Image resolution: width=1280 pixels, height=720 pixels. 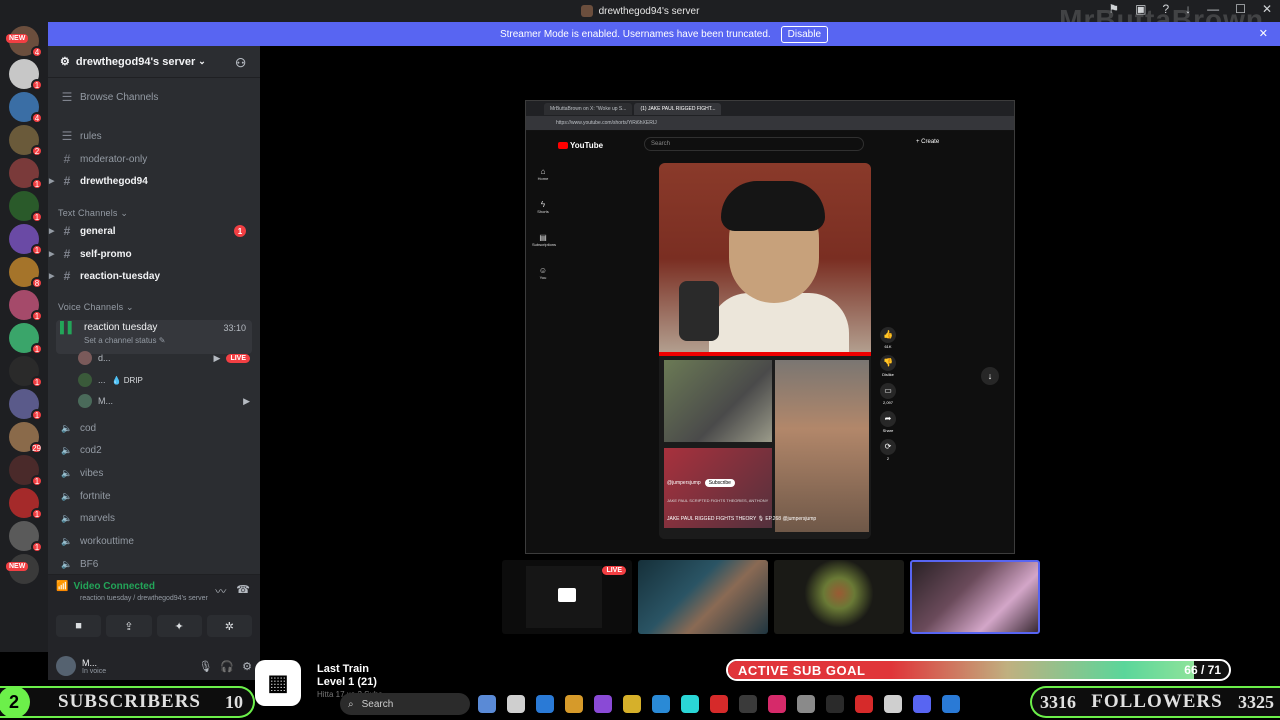 What do you see at coordinates (164, 401) in the screenshot?
I see `voice-member: M... ▶` at bounding box center [164, 401].